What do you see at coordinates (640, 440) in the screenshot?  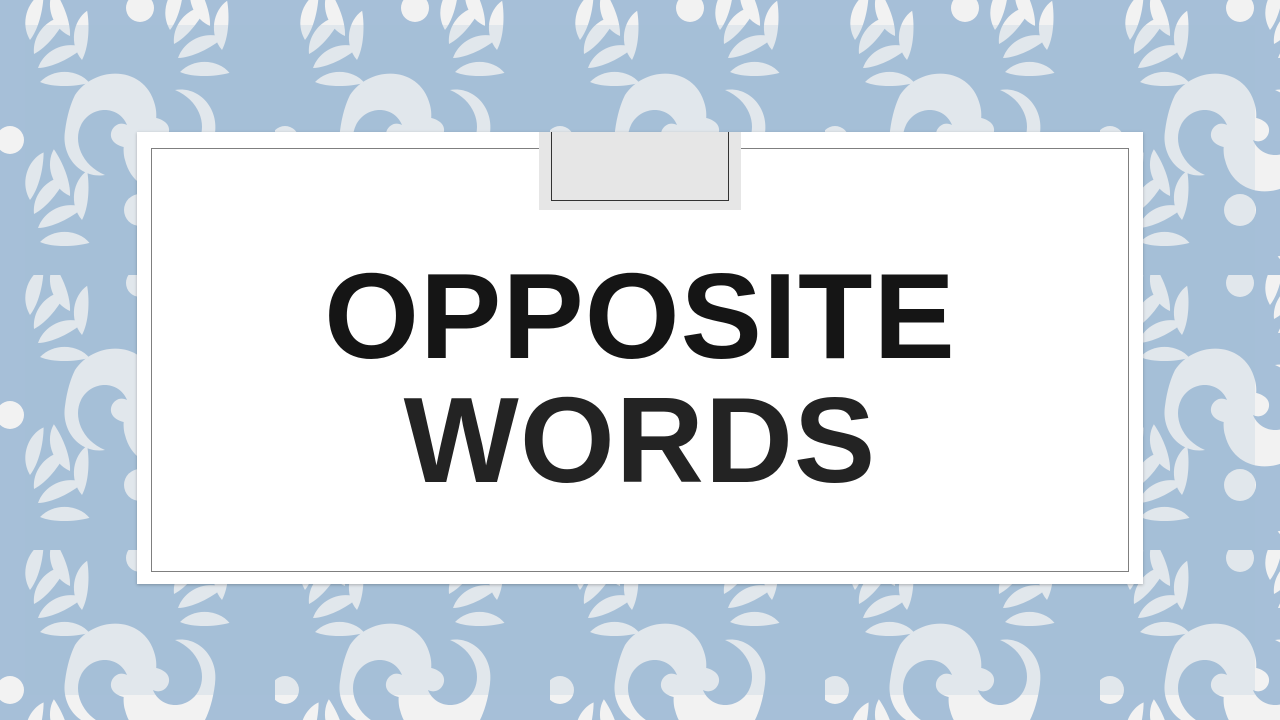 I see `title-line-2: WORDS` at bounding box center [640, 440].